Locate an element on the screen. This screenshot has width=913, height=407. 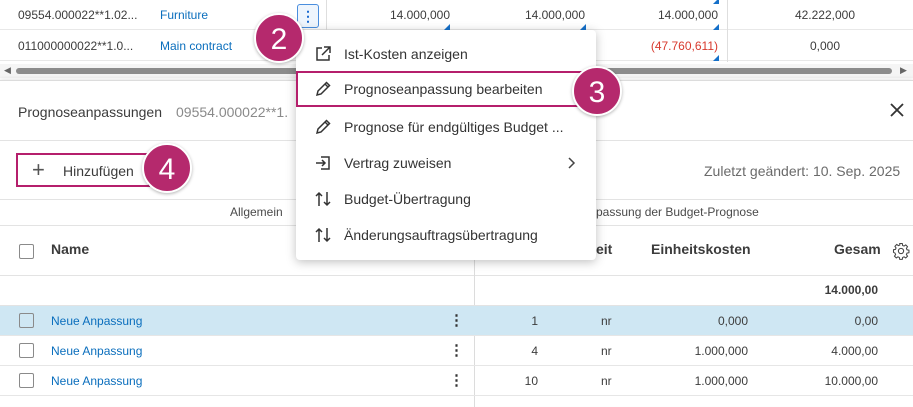
row-total: 0,00 is located at coordinates (866, 321).